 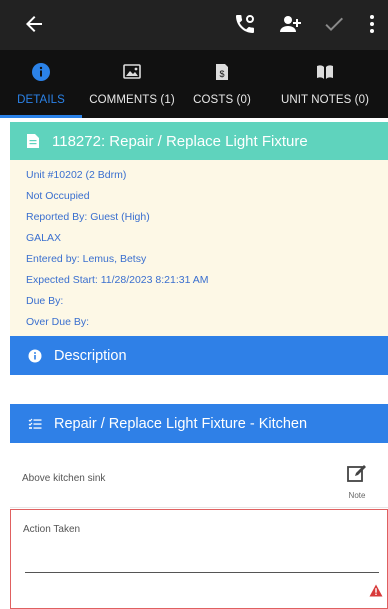 What do you see at coordinates (45, 301) in the screenshot?
I see `due-by-line: Due By:` at bounding box center [45, 301].